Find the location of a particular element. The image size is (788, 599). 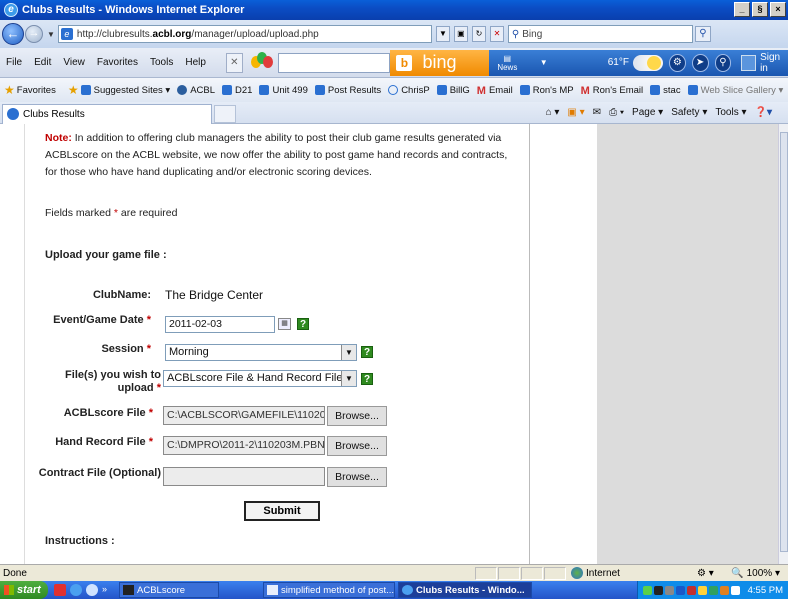

quick-launch-ie-icon is located at coordinates (76, 590).